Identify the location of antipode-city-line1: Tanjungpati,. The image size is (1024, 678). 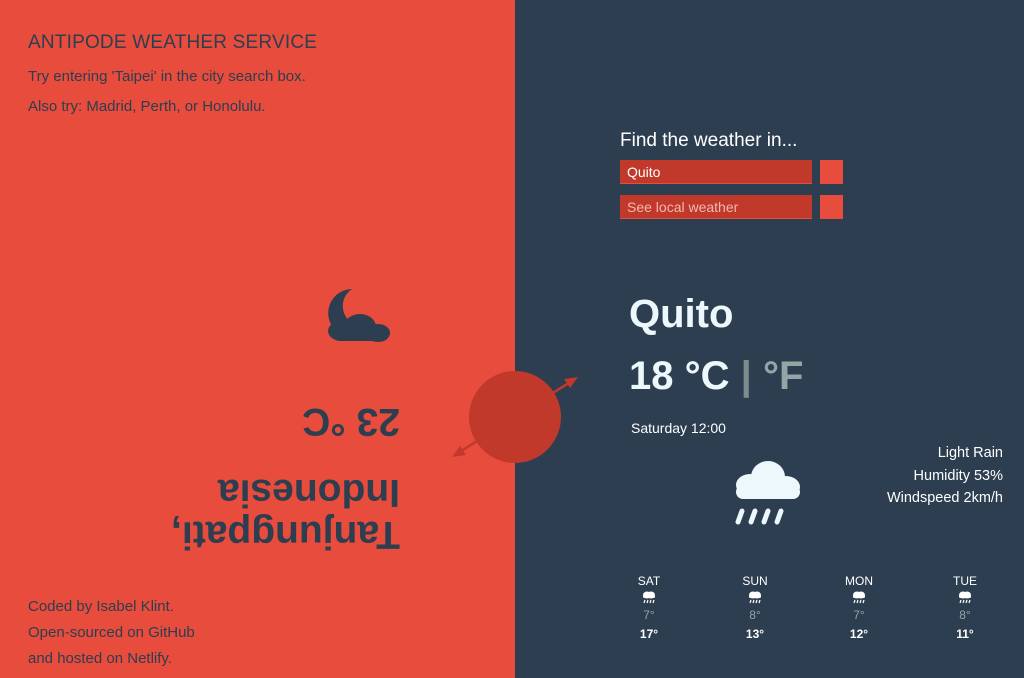
(285, 534).